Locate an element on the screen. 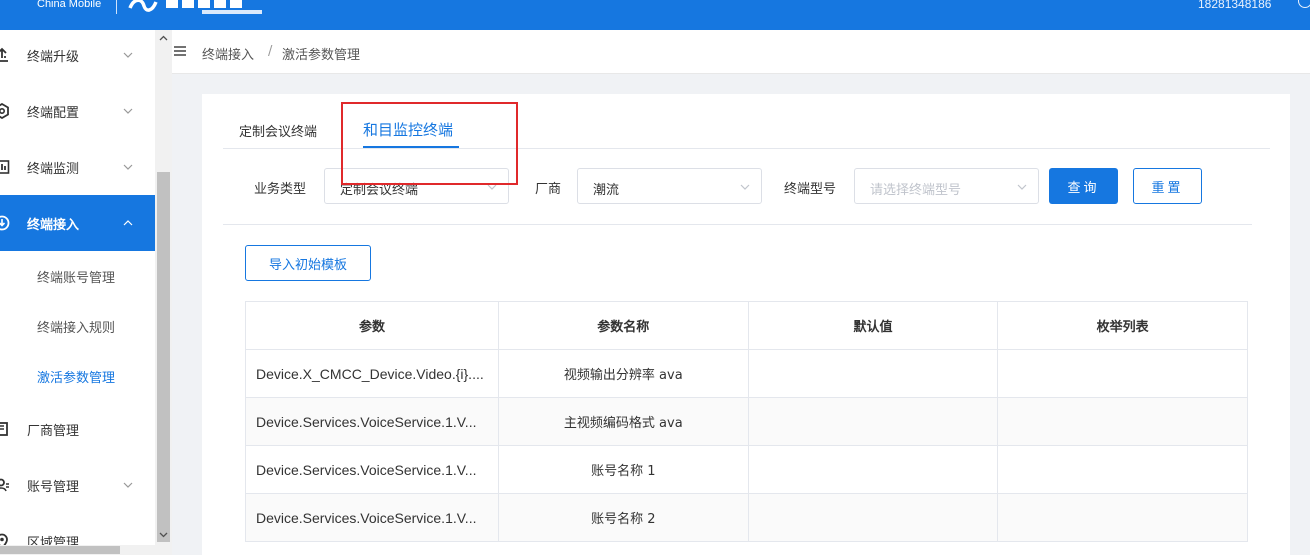  table-header-row: 参数 参数名称 默认值 枚举列表 is located at coordinates (746, 325).